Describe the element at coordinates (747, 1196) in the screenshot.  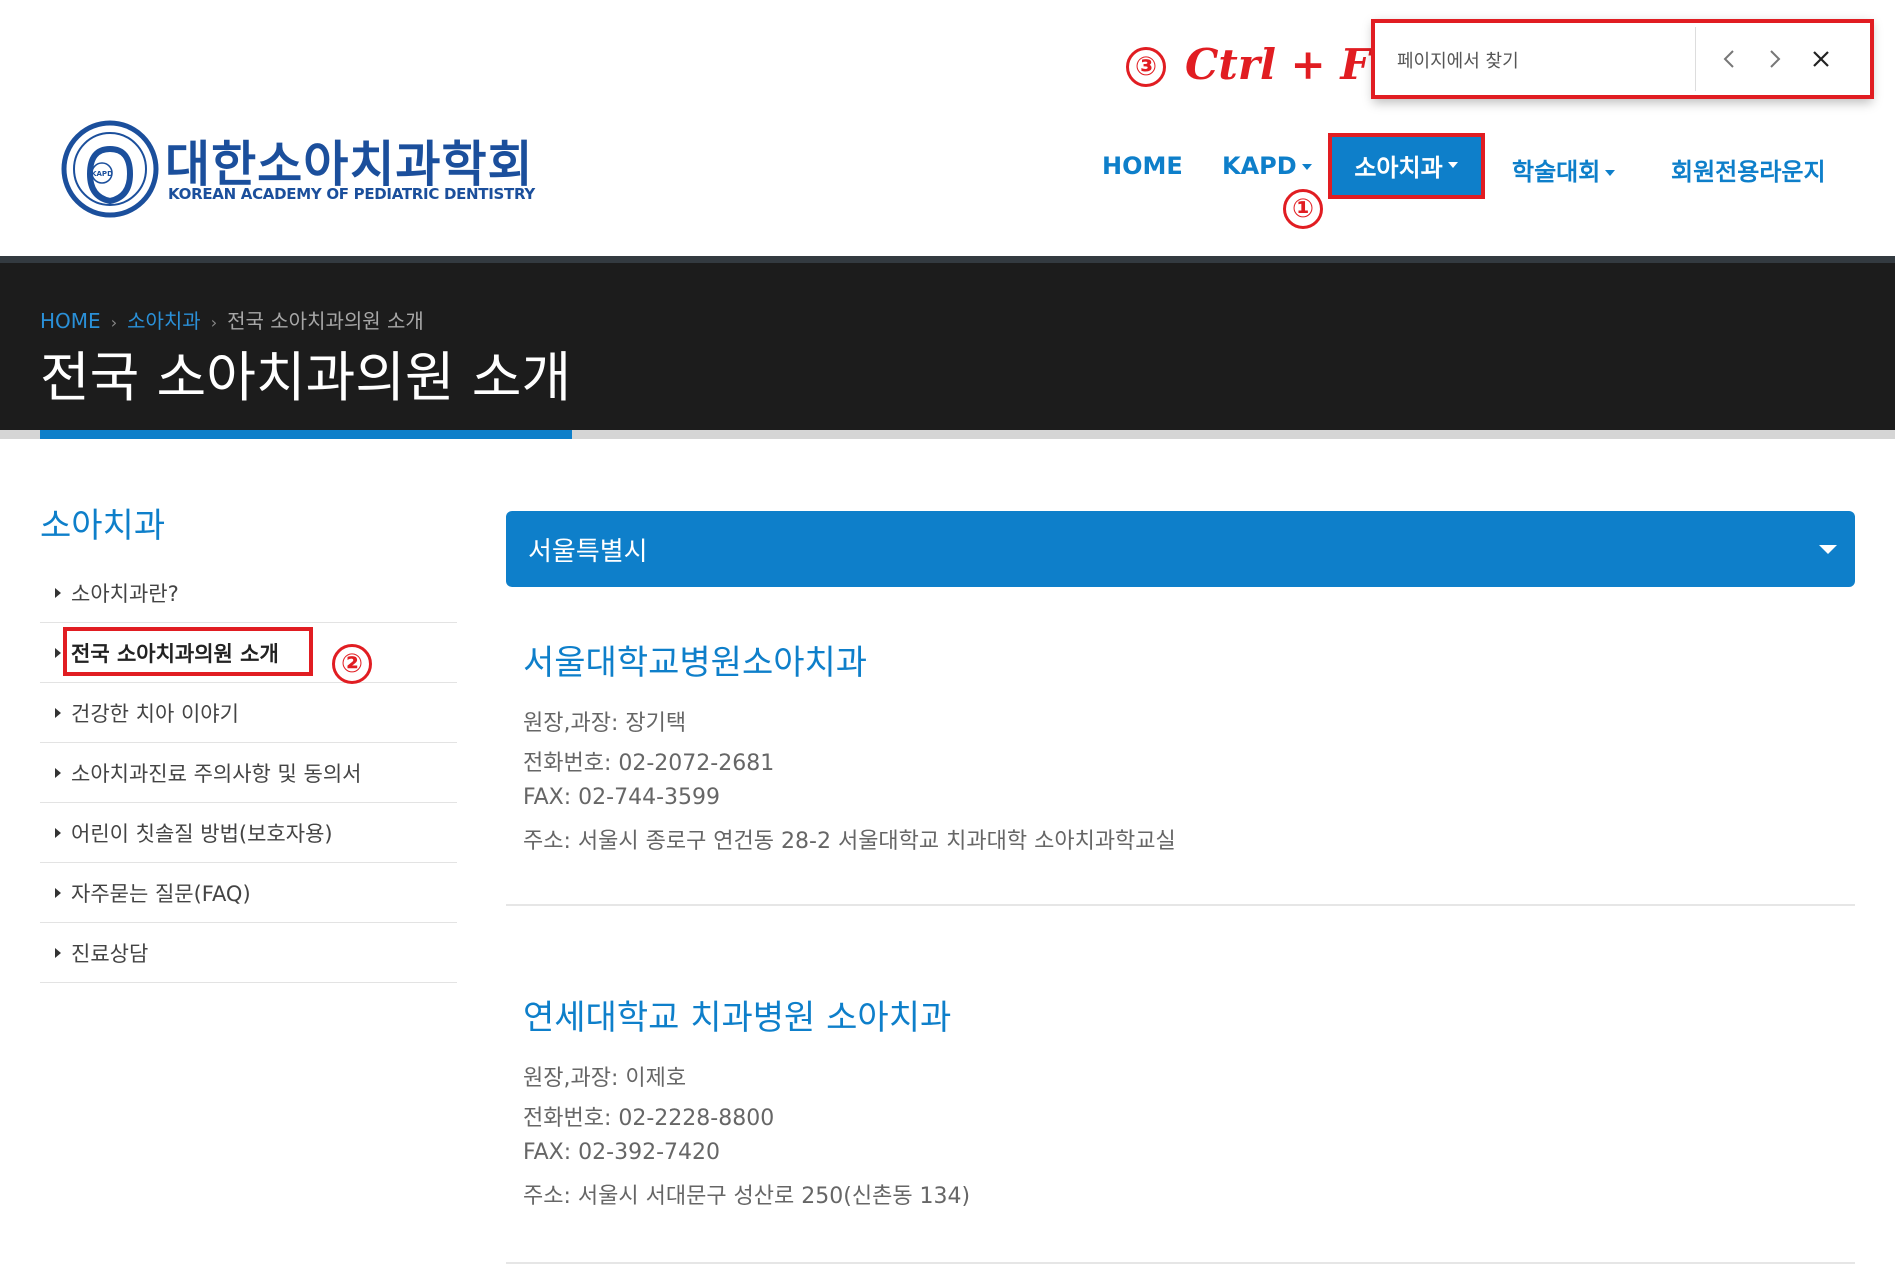
I see `clinic-address: 주소: 서울시 서대문구 성산로 250(신촌동 134)` at that location.